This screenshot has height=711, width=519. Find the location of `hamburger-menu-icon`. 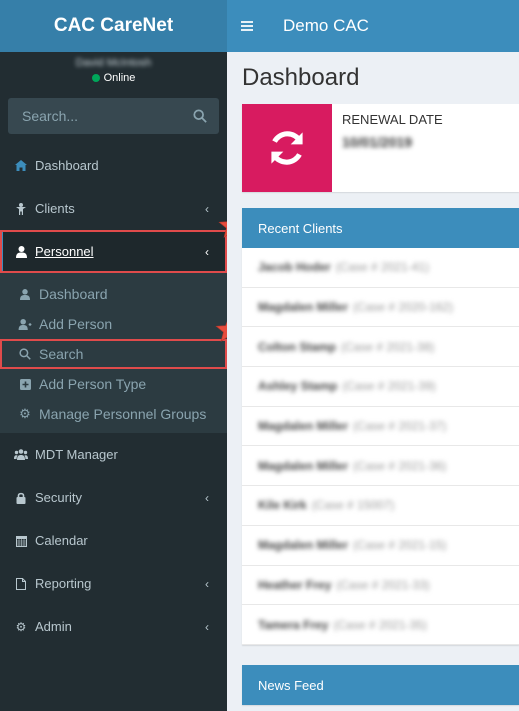

hamburger-menu-icon is located at coordinates (247, 26).